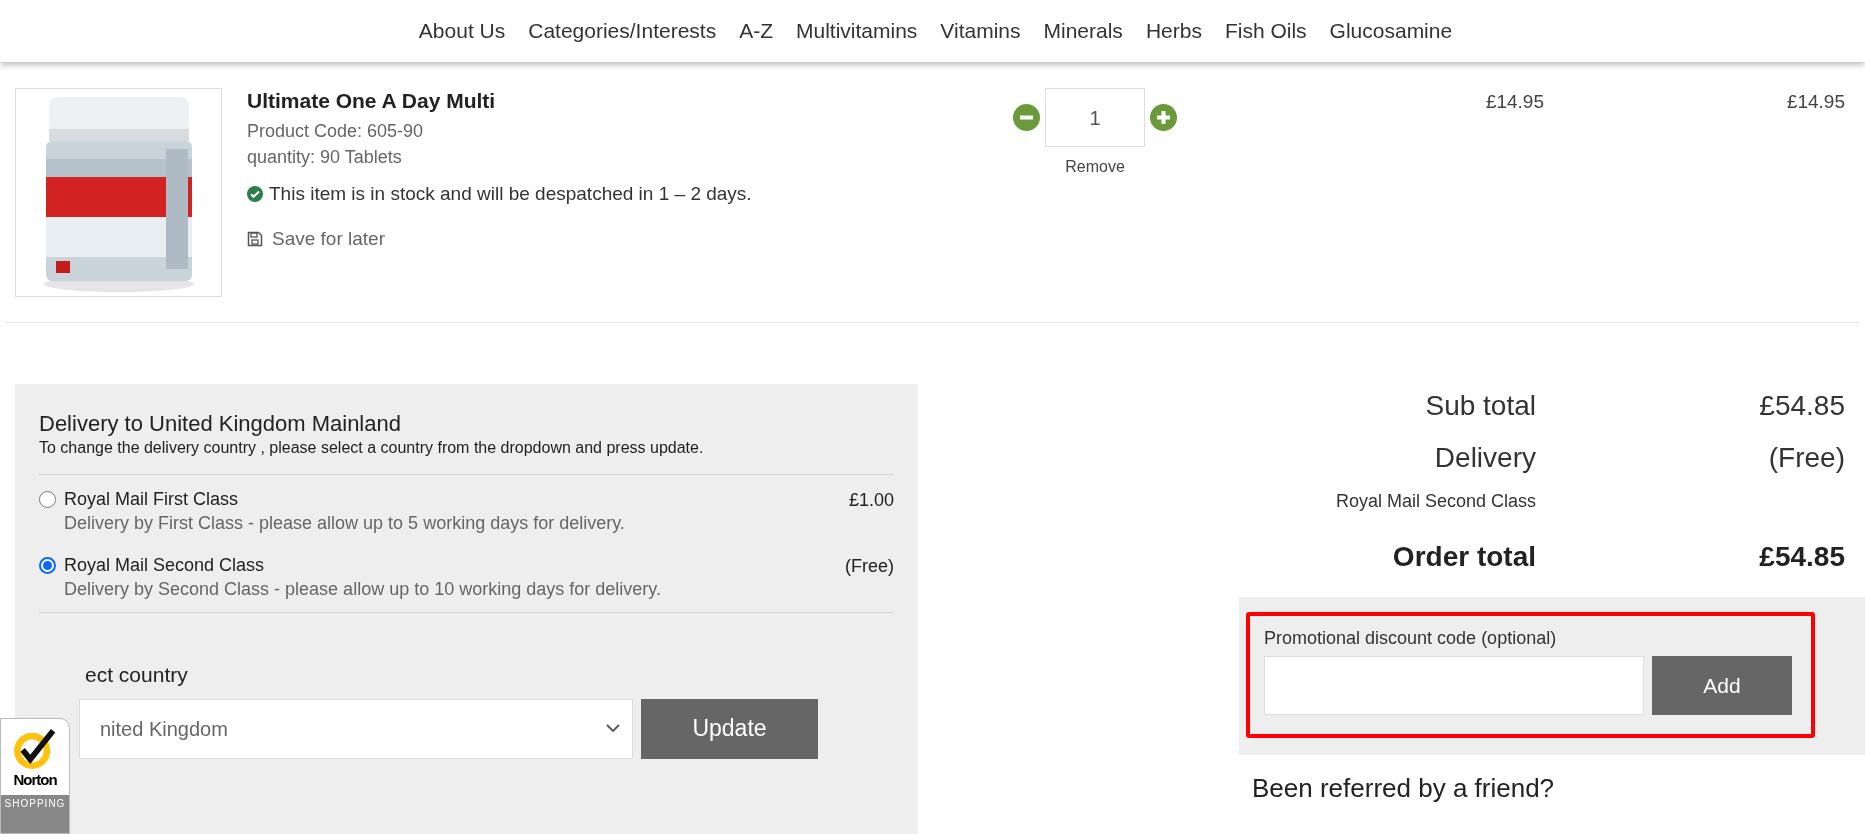 The width and height of the screenshot is (1865, 834). I want to click on save-for-later-link: Save for later, so click(328, 238).